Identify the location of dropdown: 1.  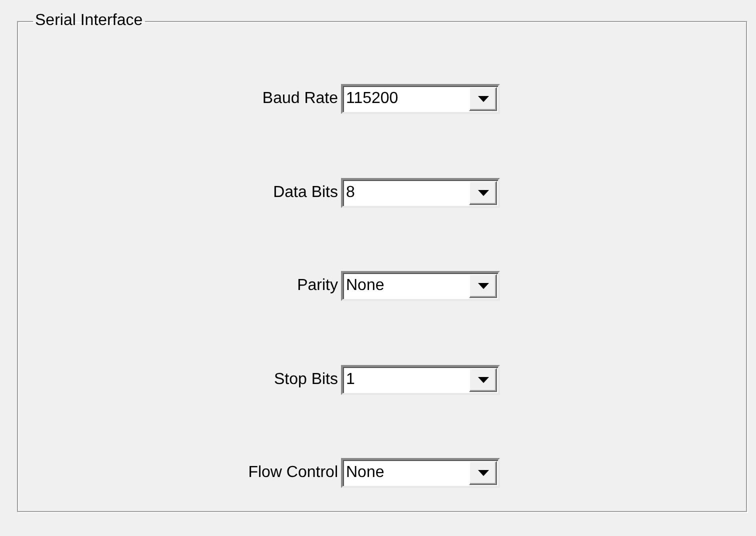
(420, 379).